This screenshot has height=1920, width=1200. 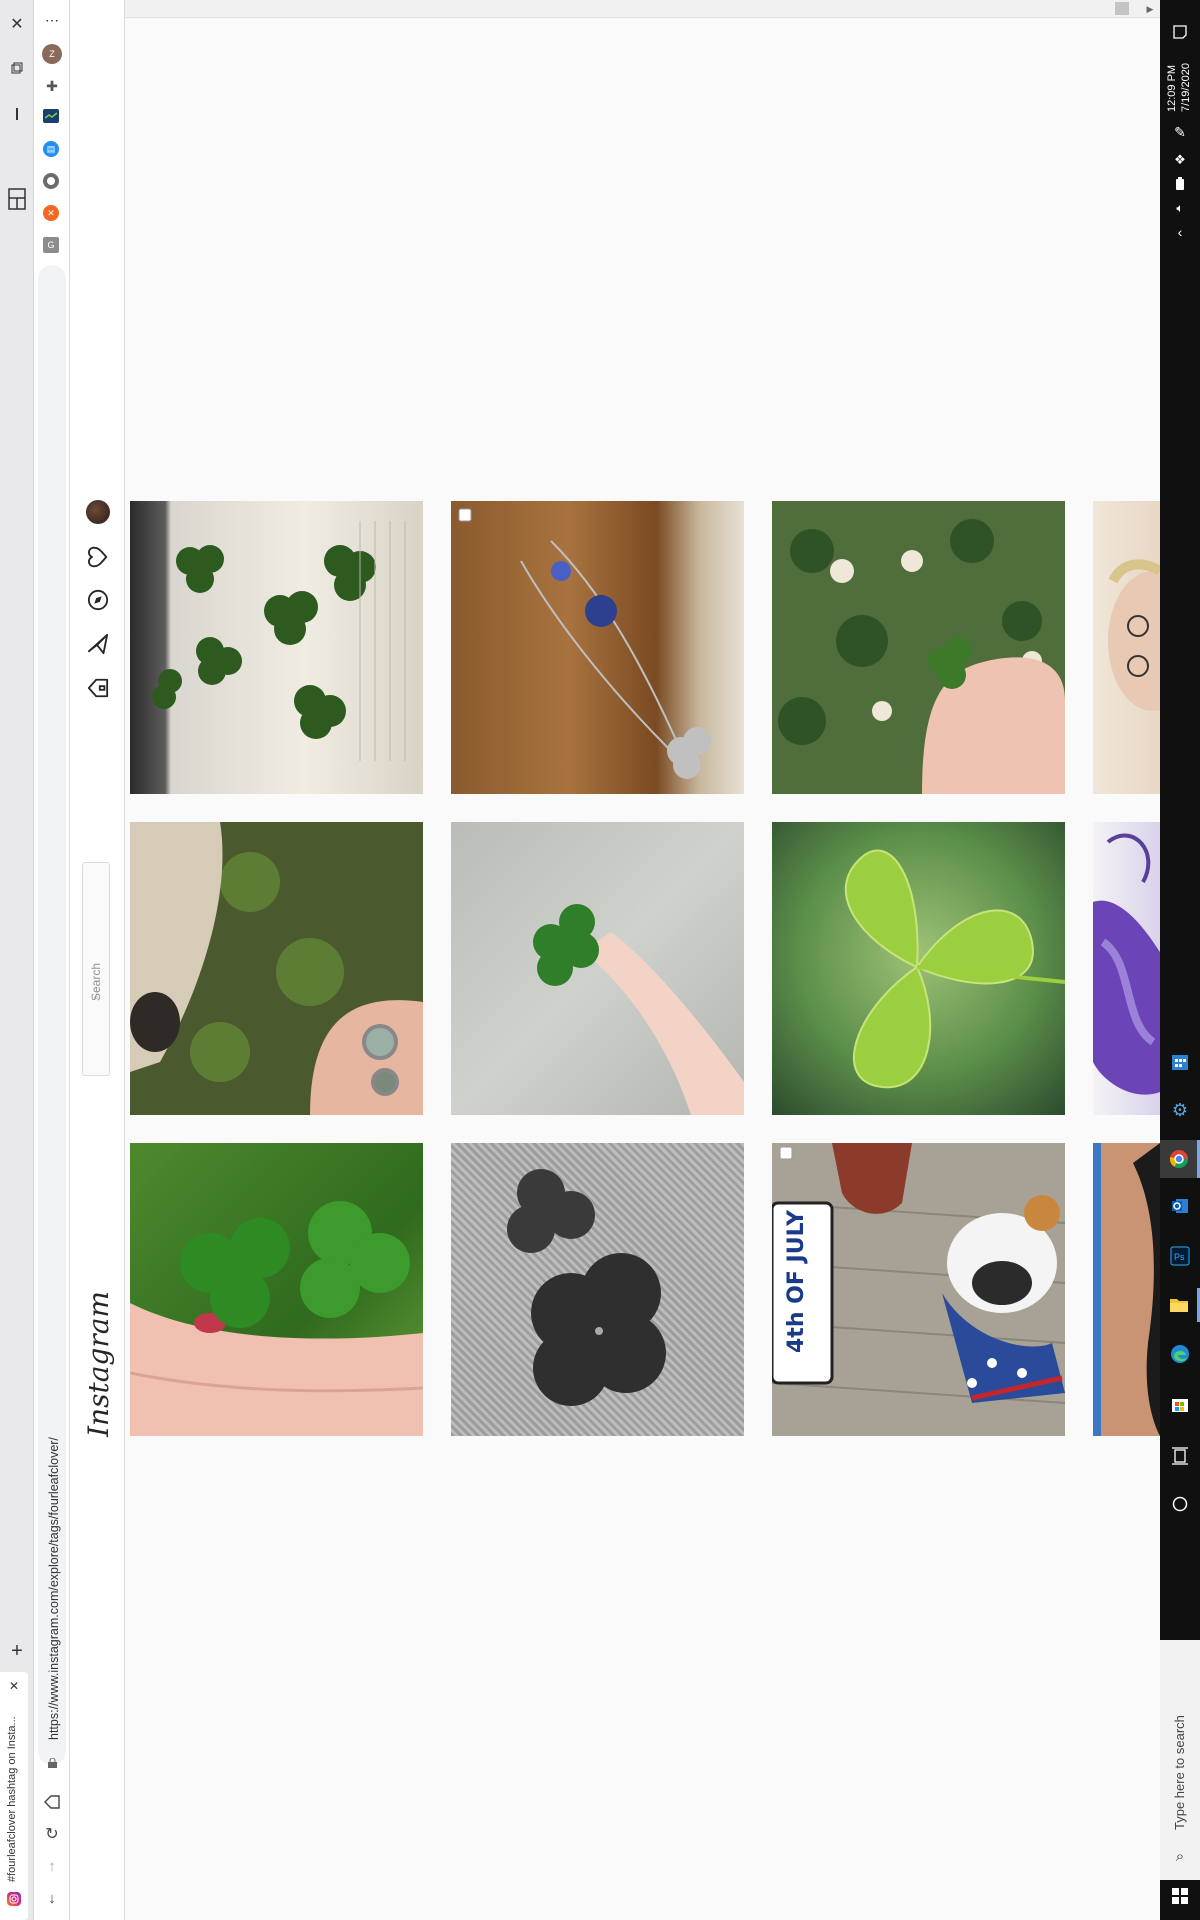 I want to click on new-tab-button: +, so click(x=17, y=1651).